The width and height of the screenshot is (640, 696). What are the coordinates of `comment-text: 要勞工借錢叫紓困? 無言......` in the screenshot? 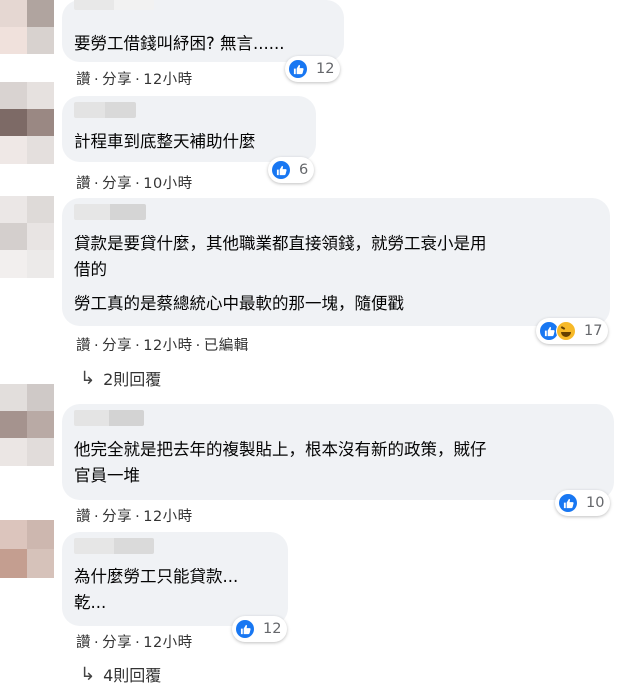 It's located at (179, 43).